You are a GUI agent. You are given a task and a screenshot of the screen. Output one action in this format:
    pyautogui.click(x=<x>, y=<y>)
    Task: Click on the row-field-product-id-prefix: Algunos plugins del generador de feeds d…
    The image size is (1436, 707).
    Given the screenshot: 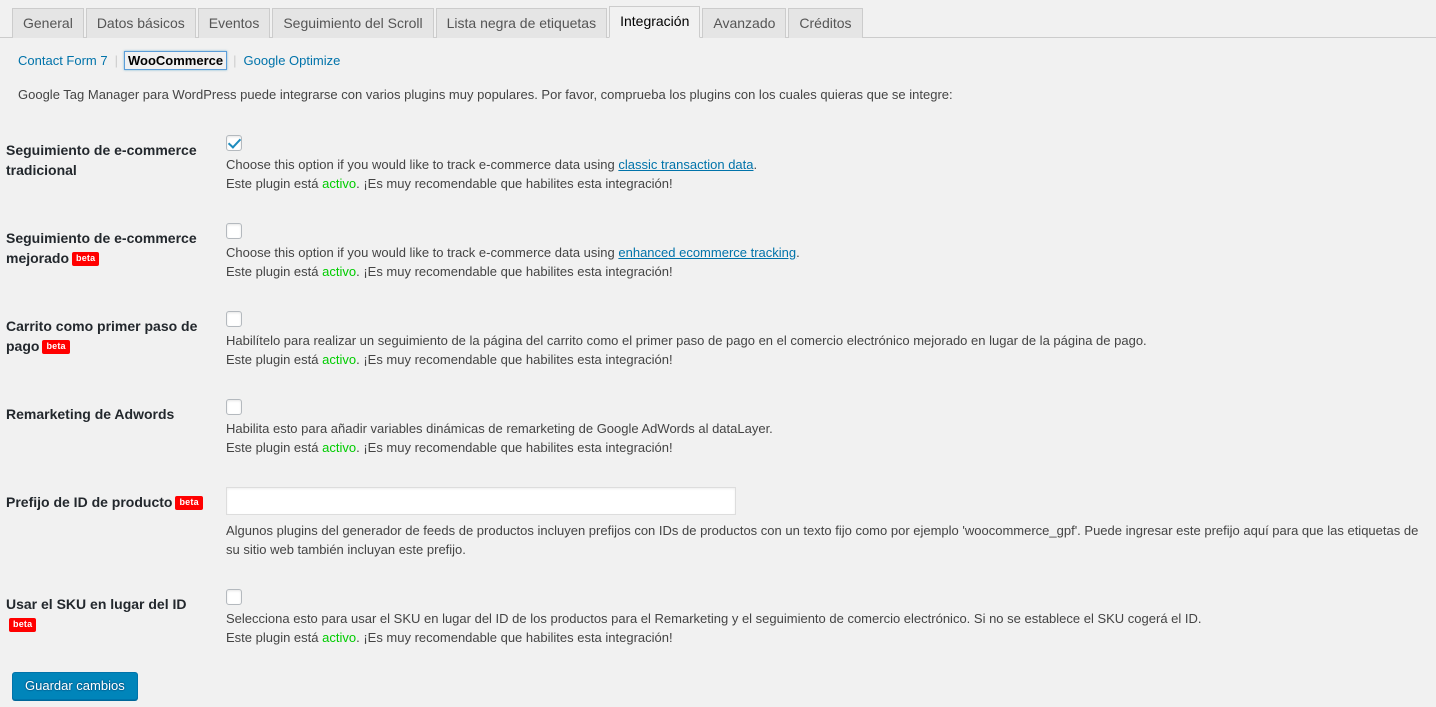 What is the action you would take?
    pyautogui.click(x=831, y=523)
    